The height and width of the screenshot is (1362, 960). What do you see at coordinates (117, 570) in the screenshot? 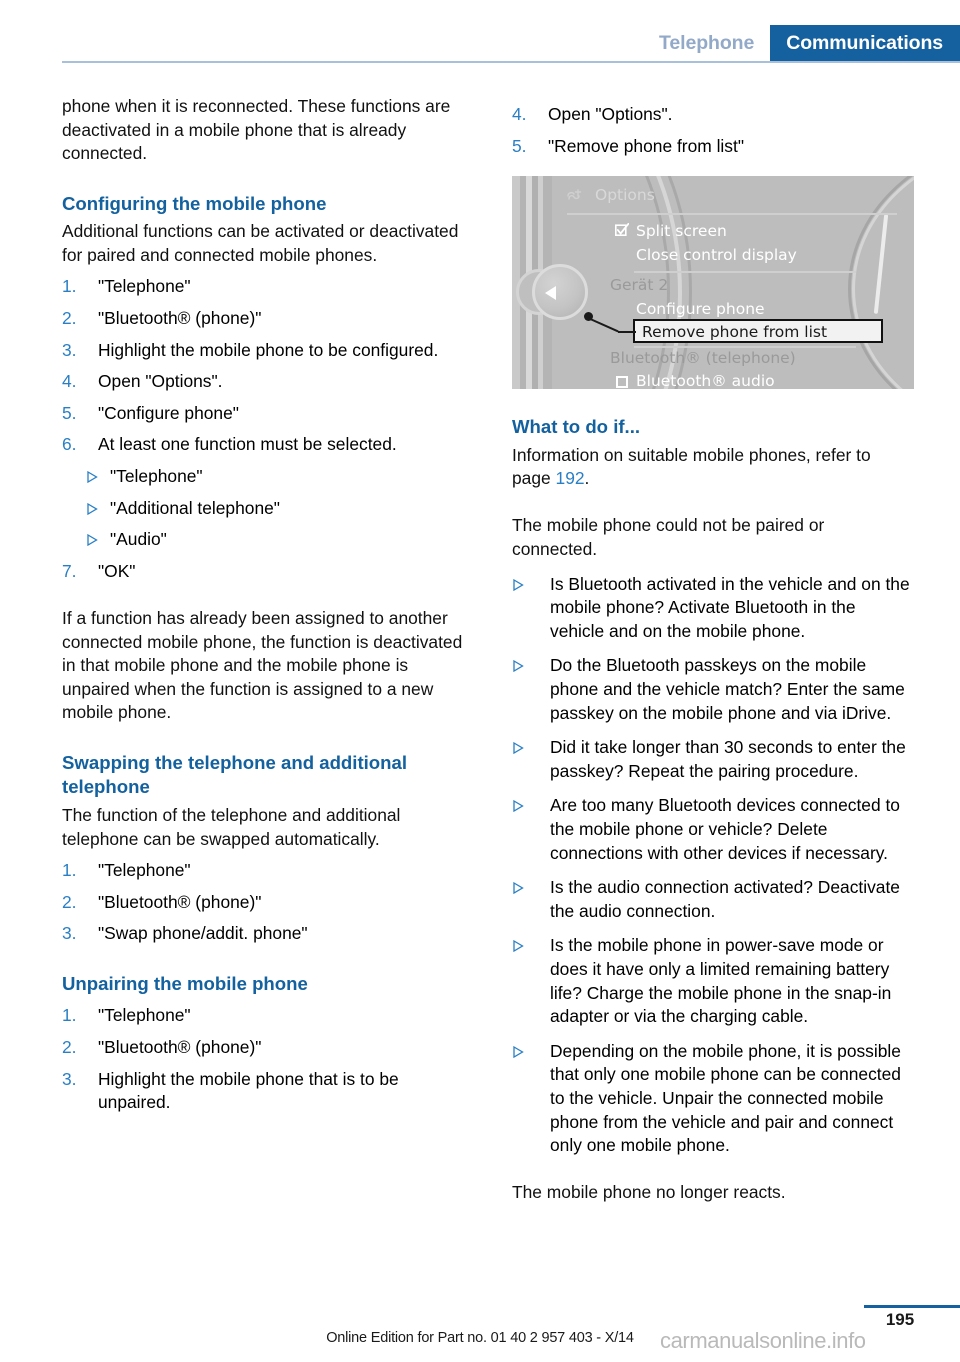
I see `step-text: "OK"` at bounding box center [117, 570].